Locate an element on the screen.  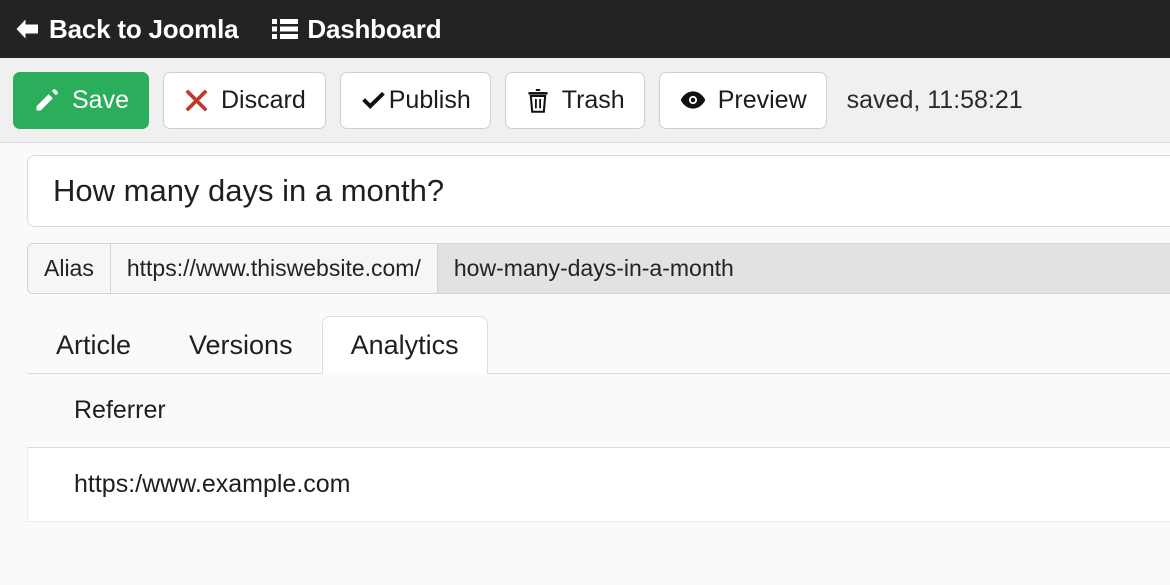
discard-button: Discard is located at coordinates (244, 100).